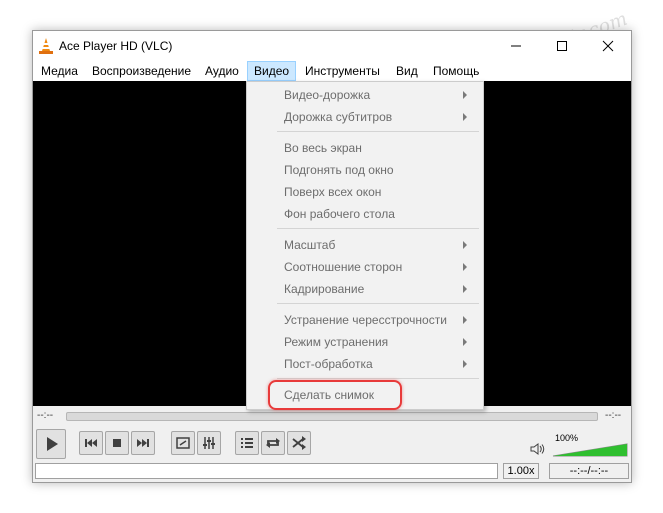 The height and width of the screenshot is (513, 663). I want to click on menu-wallpaper: Фон рабочего стола, so click(339, 214).